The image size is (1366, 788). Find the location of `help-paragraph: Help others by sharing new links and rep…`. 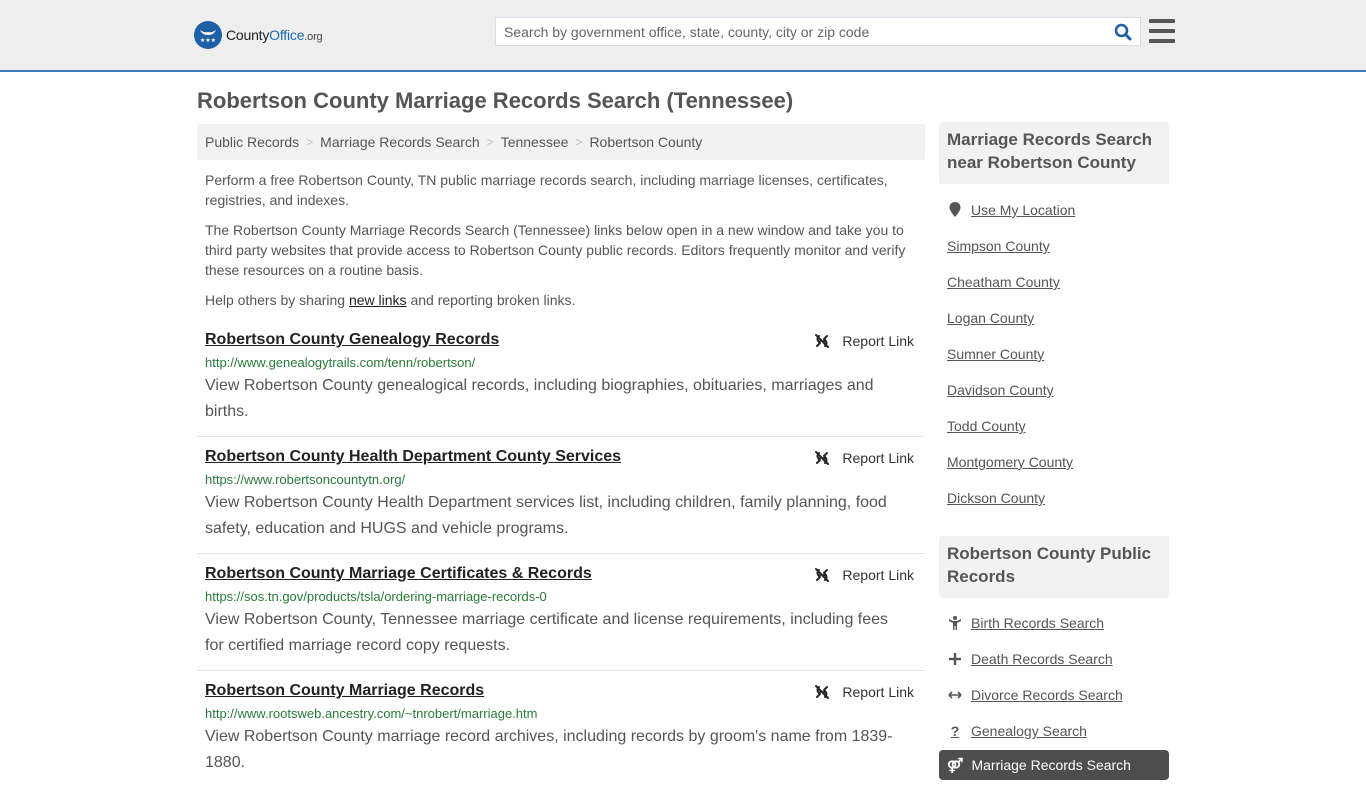

help-paragraph: Help others by sharing new links and rep… is located at coordinates (561, 300).